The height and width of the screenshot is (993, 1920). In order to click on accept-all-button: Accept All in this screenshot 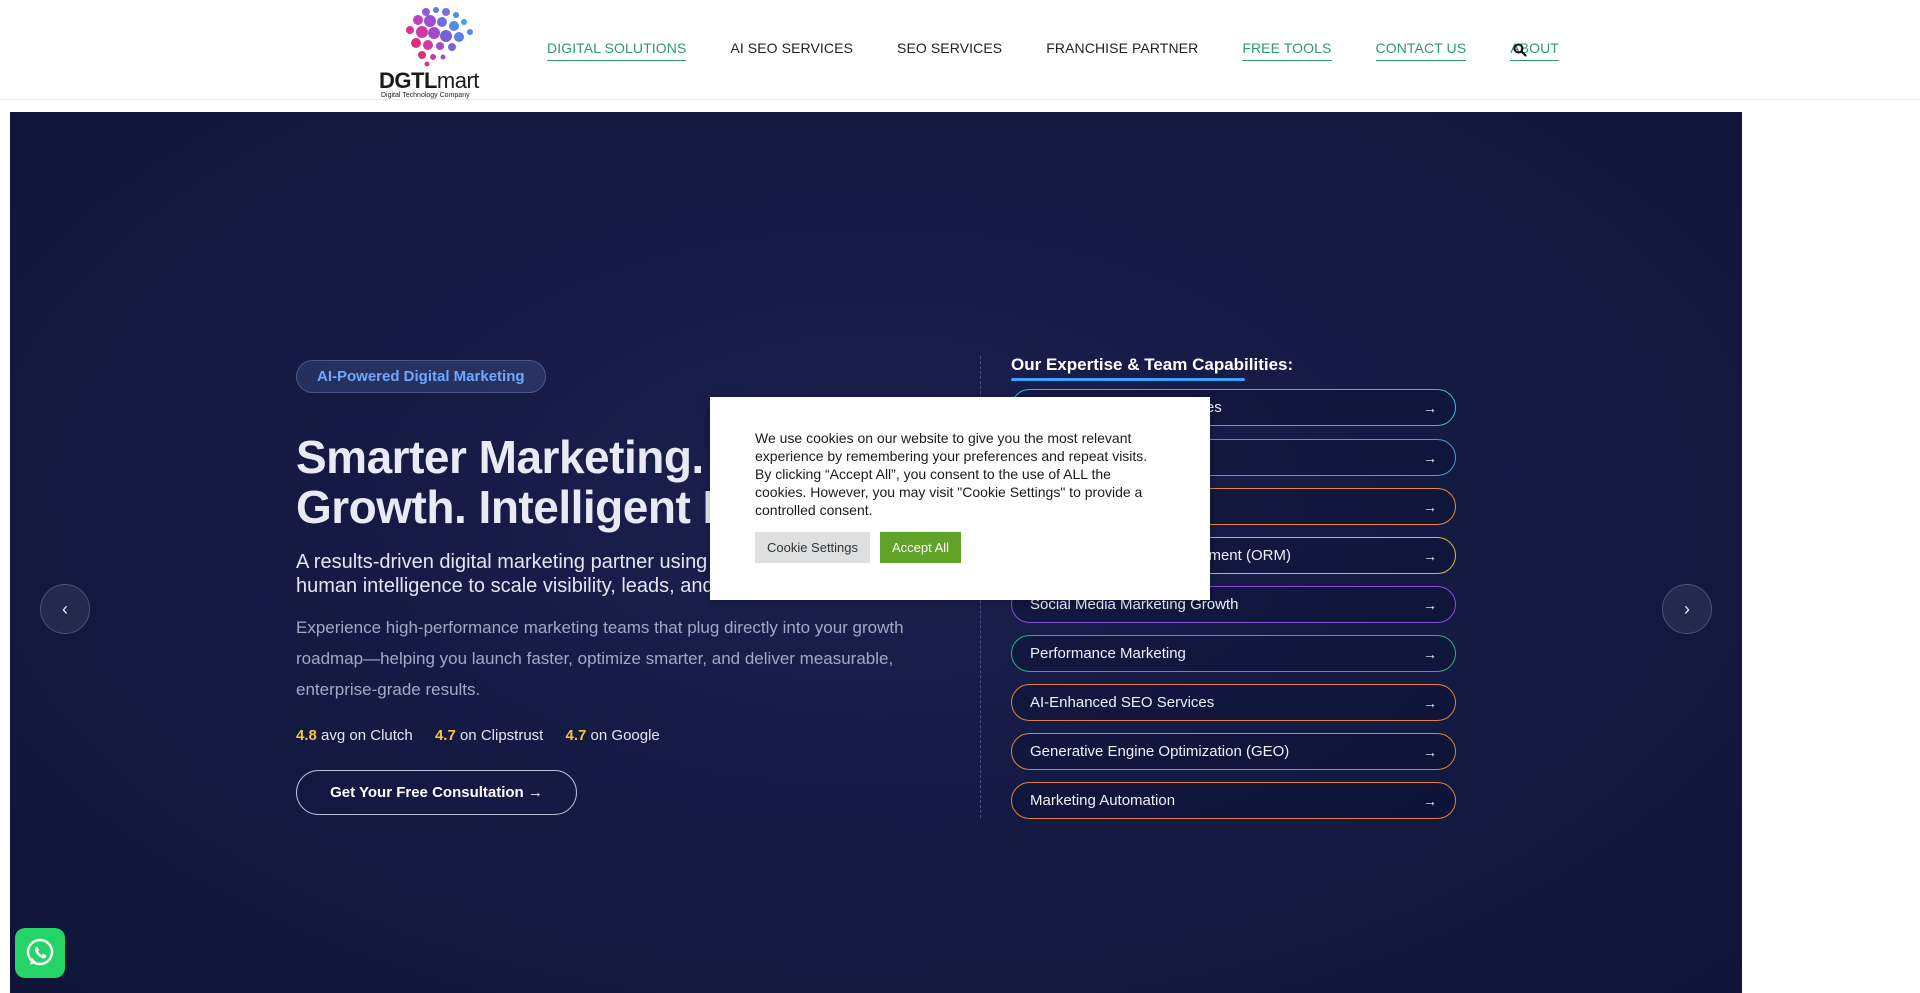, I will do `click(920, 547)`.